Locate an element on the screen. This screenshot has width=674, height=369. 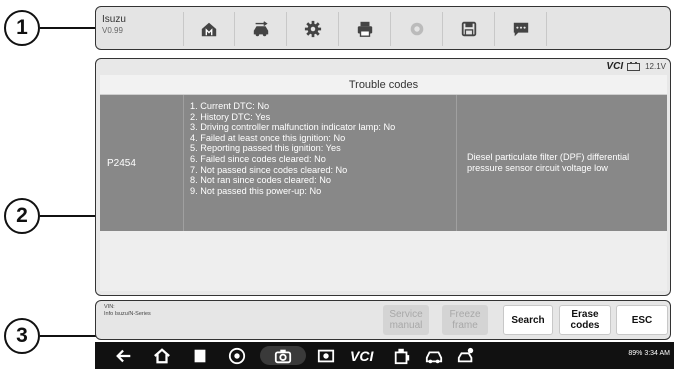
browser-button is located at coordinates (237, 355).